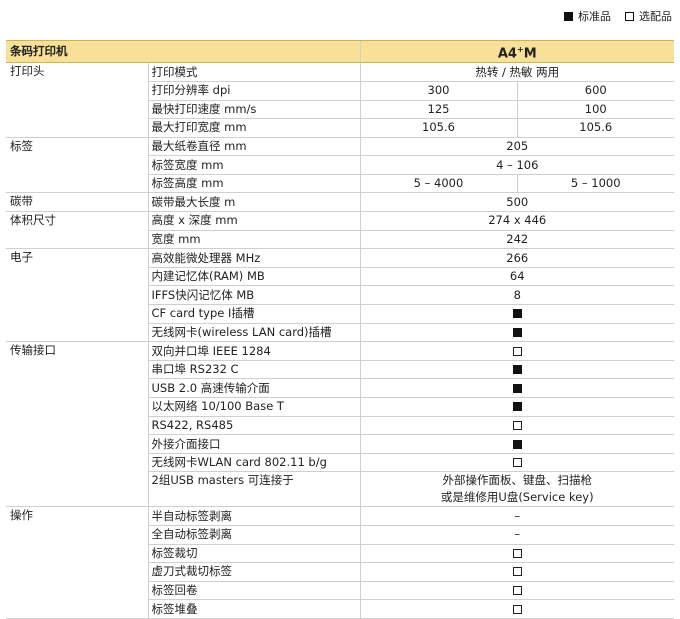  Describe the element at coordinates (655, 16) in the screenshot. I see `legend-optional-label: 选配品` at that location.